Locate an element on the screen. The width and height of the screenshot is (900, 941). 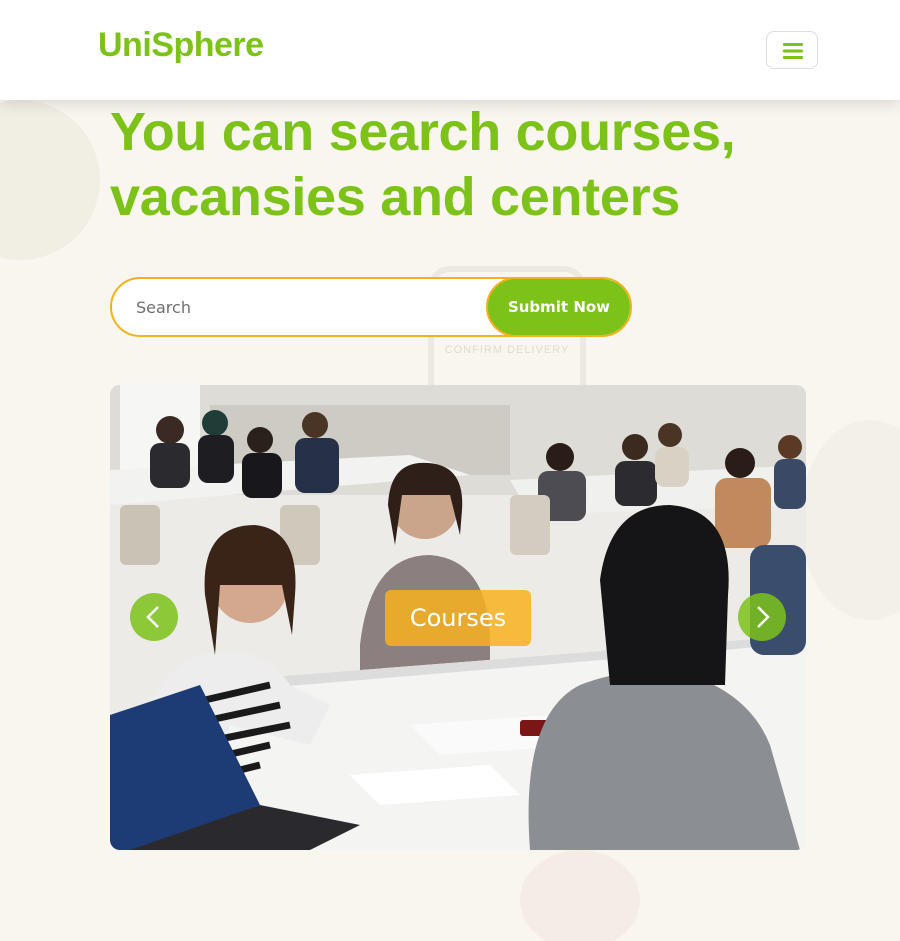
slide-caption: Courses is located at coordinates (458, 618).